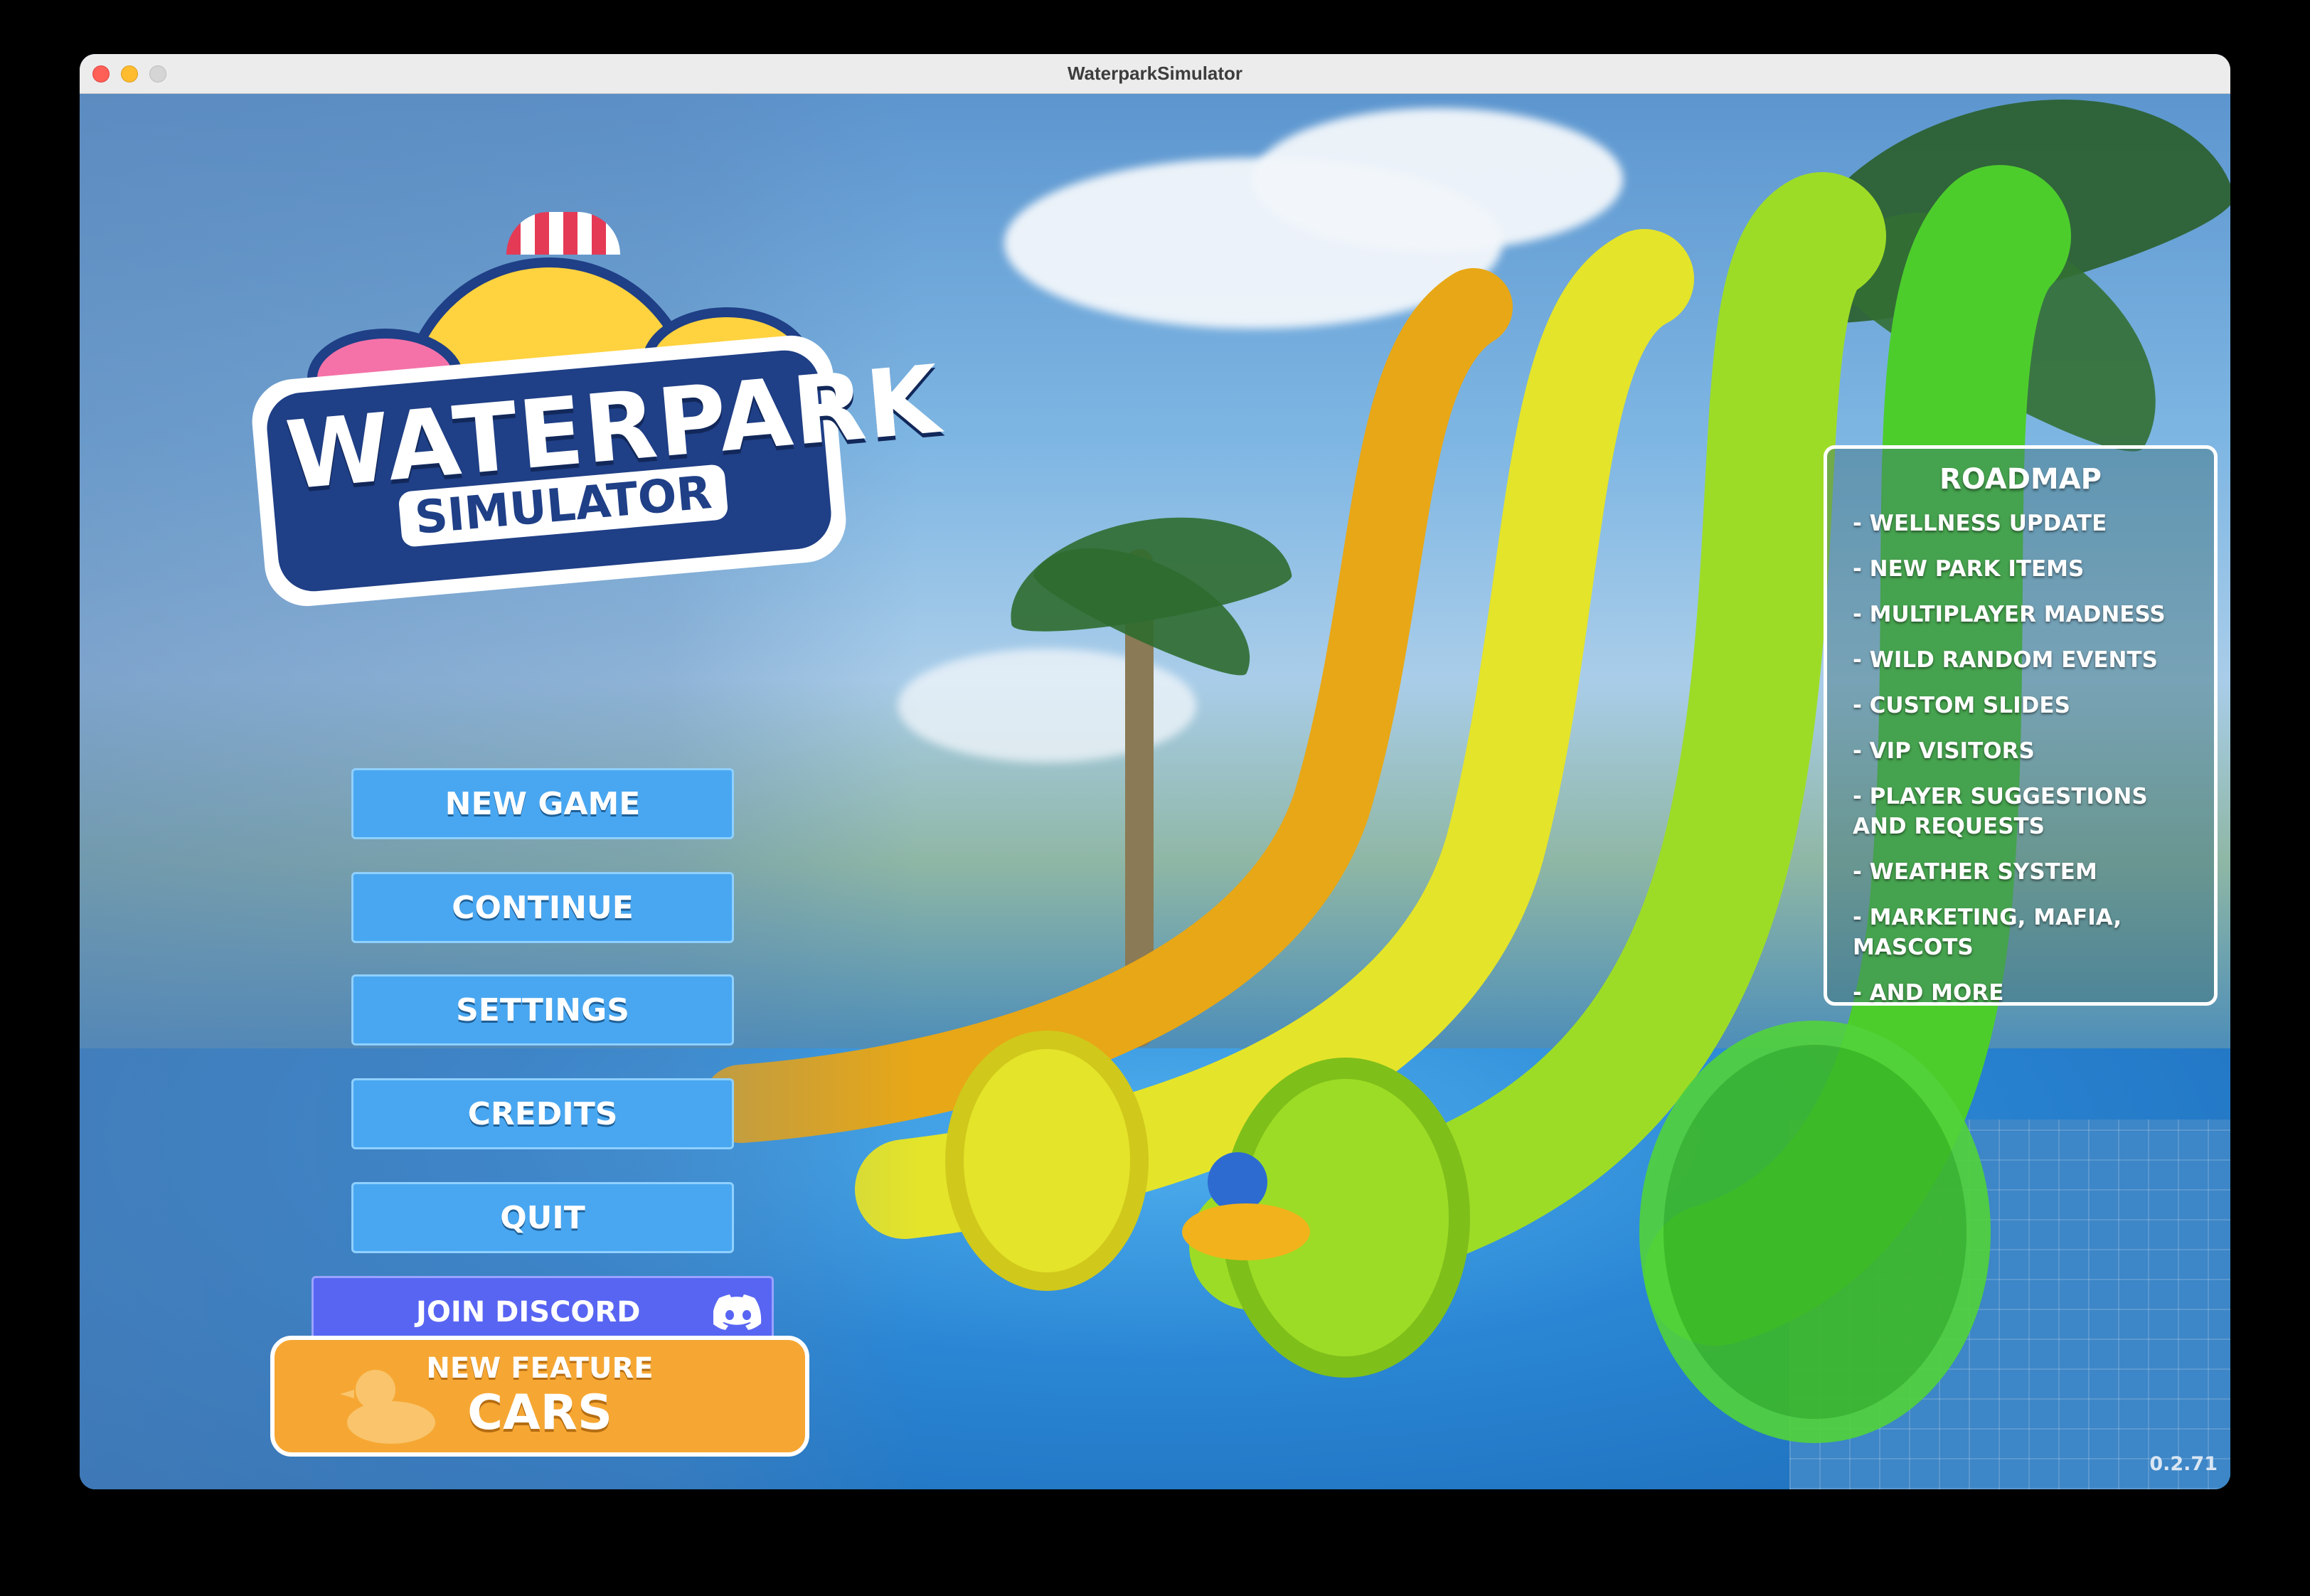 The image size is (2310, 1596). What do you see at coordinates (101, 74) in the screenshot?
I see `close-window-button` at bounding box center [101, 74].